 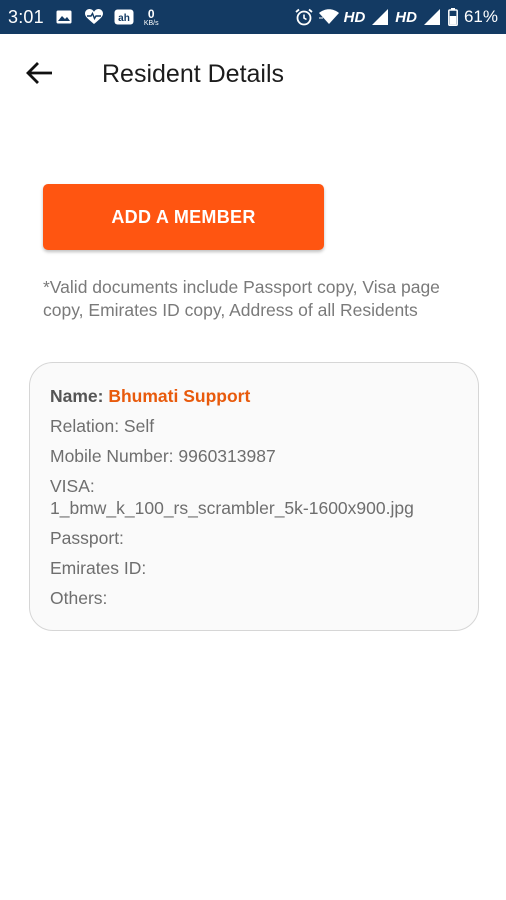 I want to click on battery-percent: 61%, so click(x=480, y=16).